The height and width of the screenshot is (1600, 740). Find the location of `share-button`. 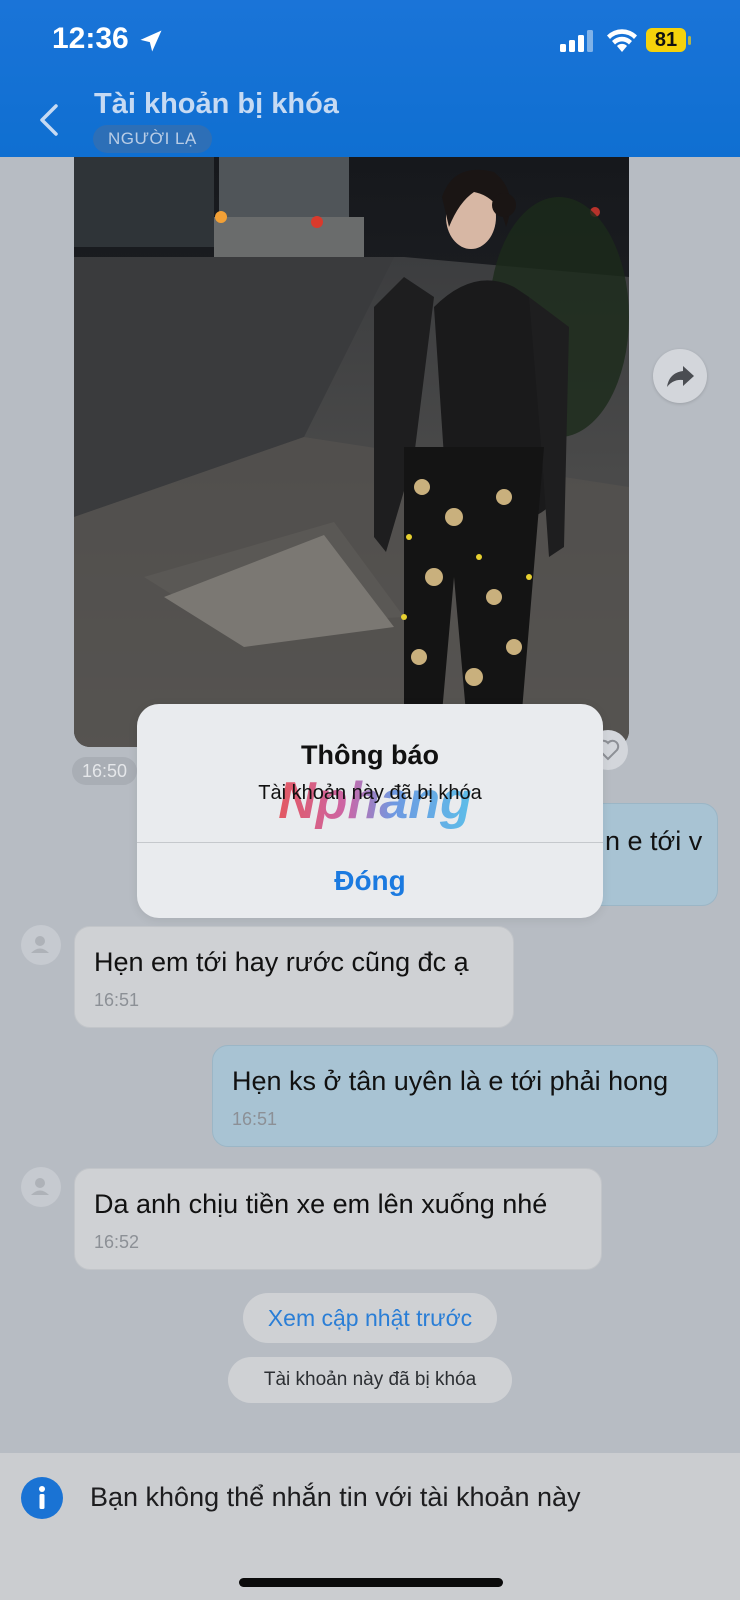

share-button is located at coordinates (680, 376).